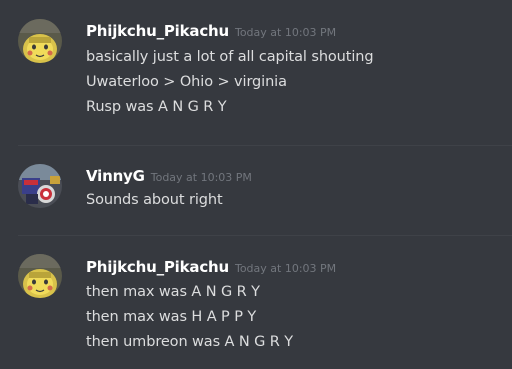 This screenshot has width=512, height=369. I want to click on message-text: Uwaterloo > Ohio > virginia, so click(186, 82).